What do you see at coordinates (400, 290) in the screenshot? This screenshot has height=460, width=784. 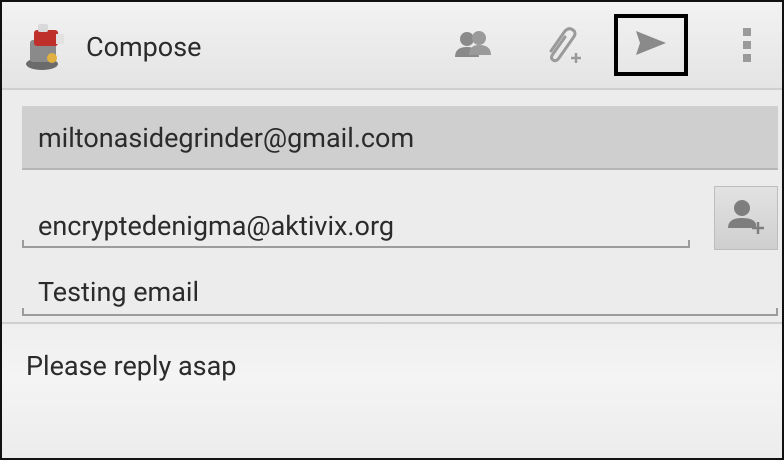 I see `subject-field: Testing email` at bounding box center [400, 290].